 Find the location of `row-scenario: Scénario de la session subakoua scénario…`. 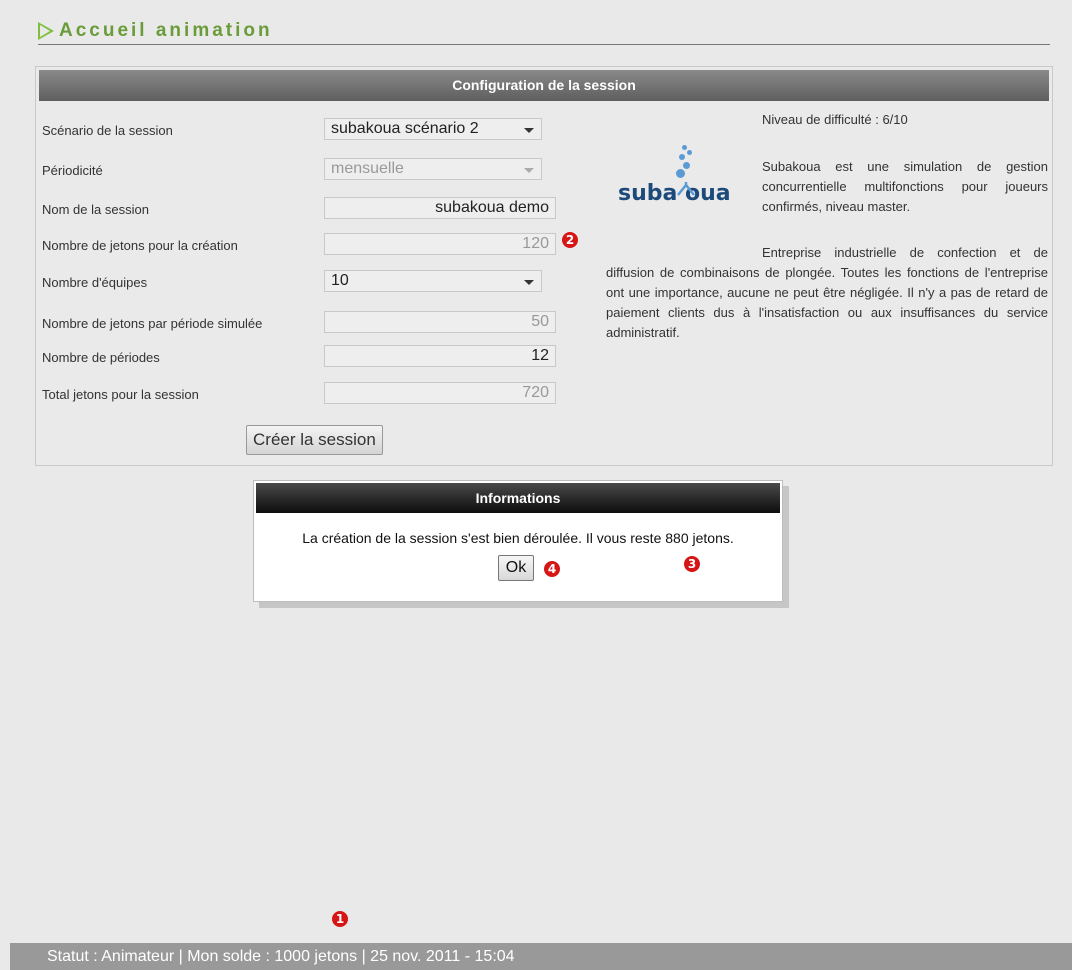

row-scenario: Scénario de la session subakoua scénario… is located at coordinates (302, 130).